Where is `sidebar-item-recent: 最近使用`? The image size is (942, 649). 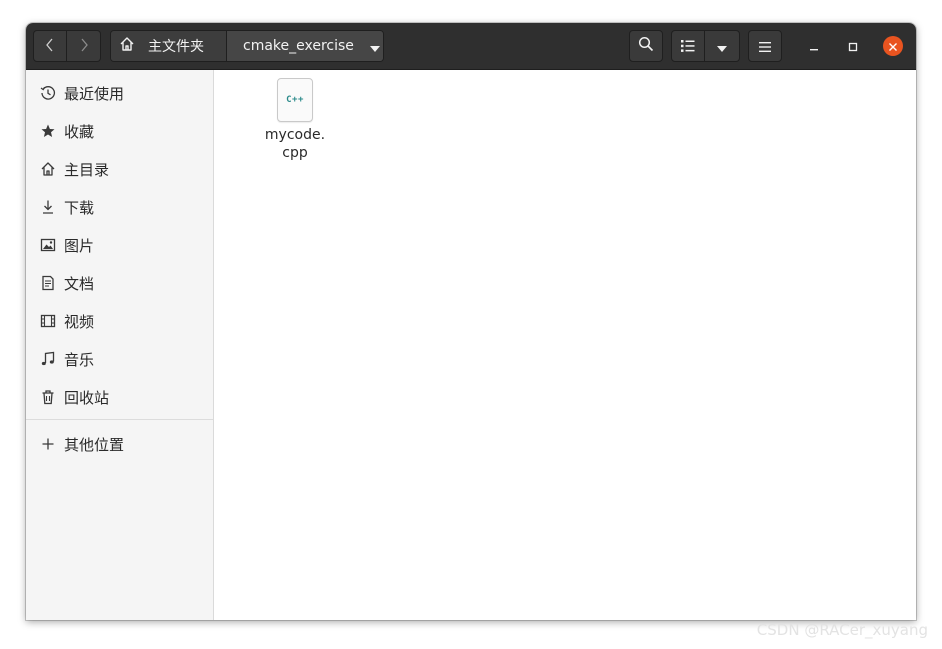 sidebar-item-recent: 最近使用 is located at coordinates (119, 93).